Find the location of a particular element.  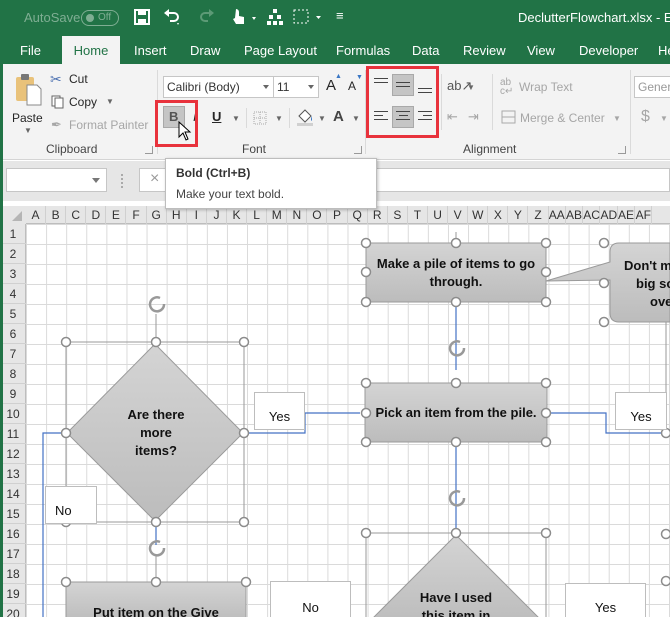

orientation-dropdown-icon: ▼ is located at coordinates (471, 87).